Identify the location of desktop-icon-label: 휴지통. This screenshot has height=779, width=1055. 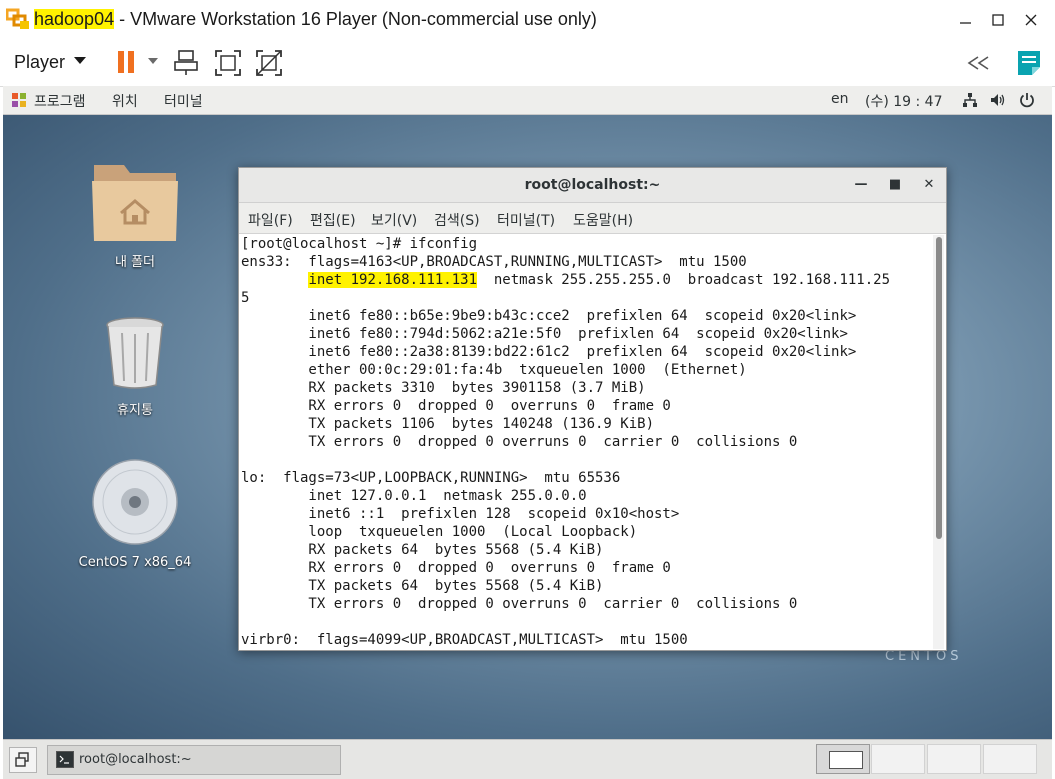
(135, 410).